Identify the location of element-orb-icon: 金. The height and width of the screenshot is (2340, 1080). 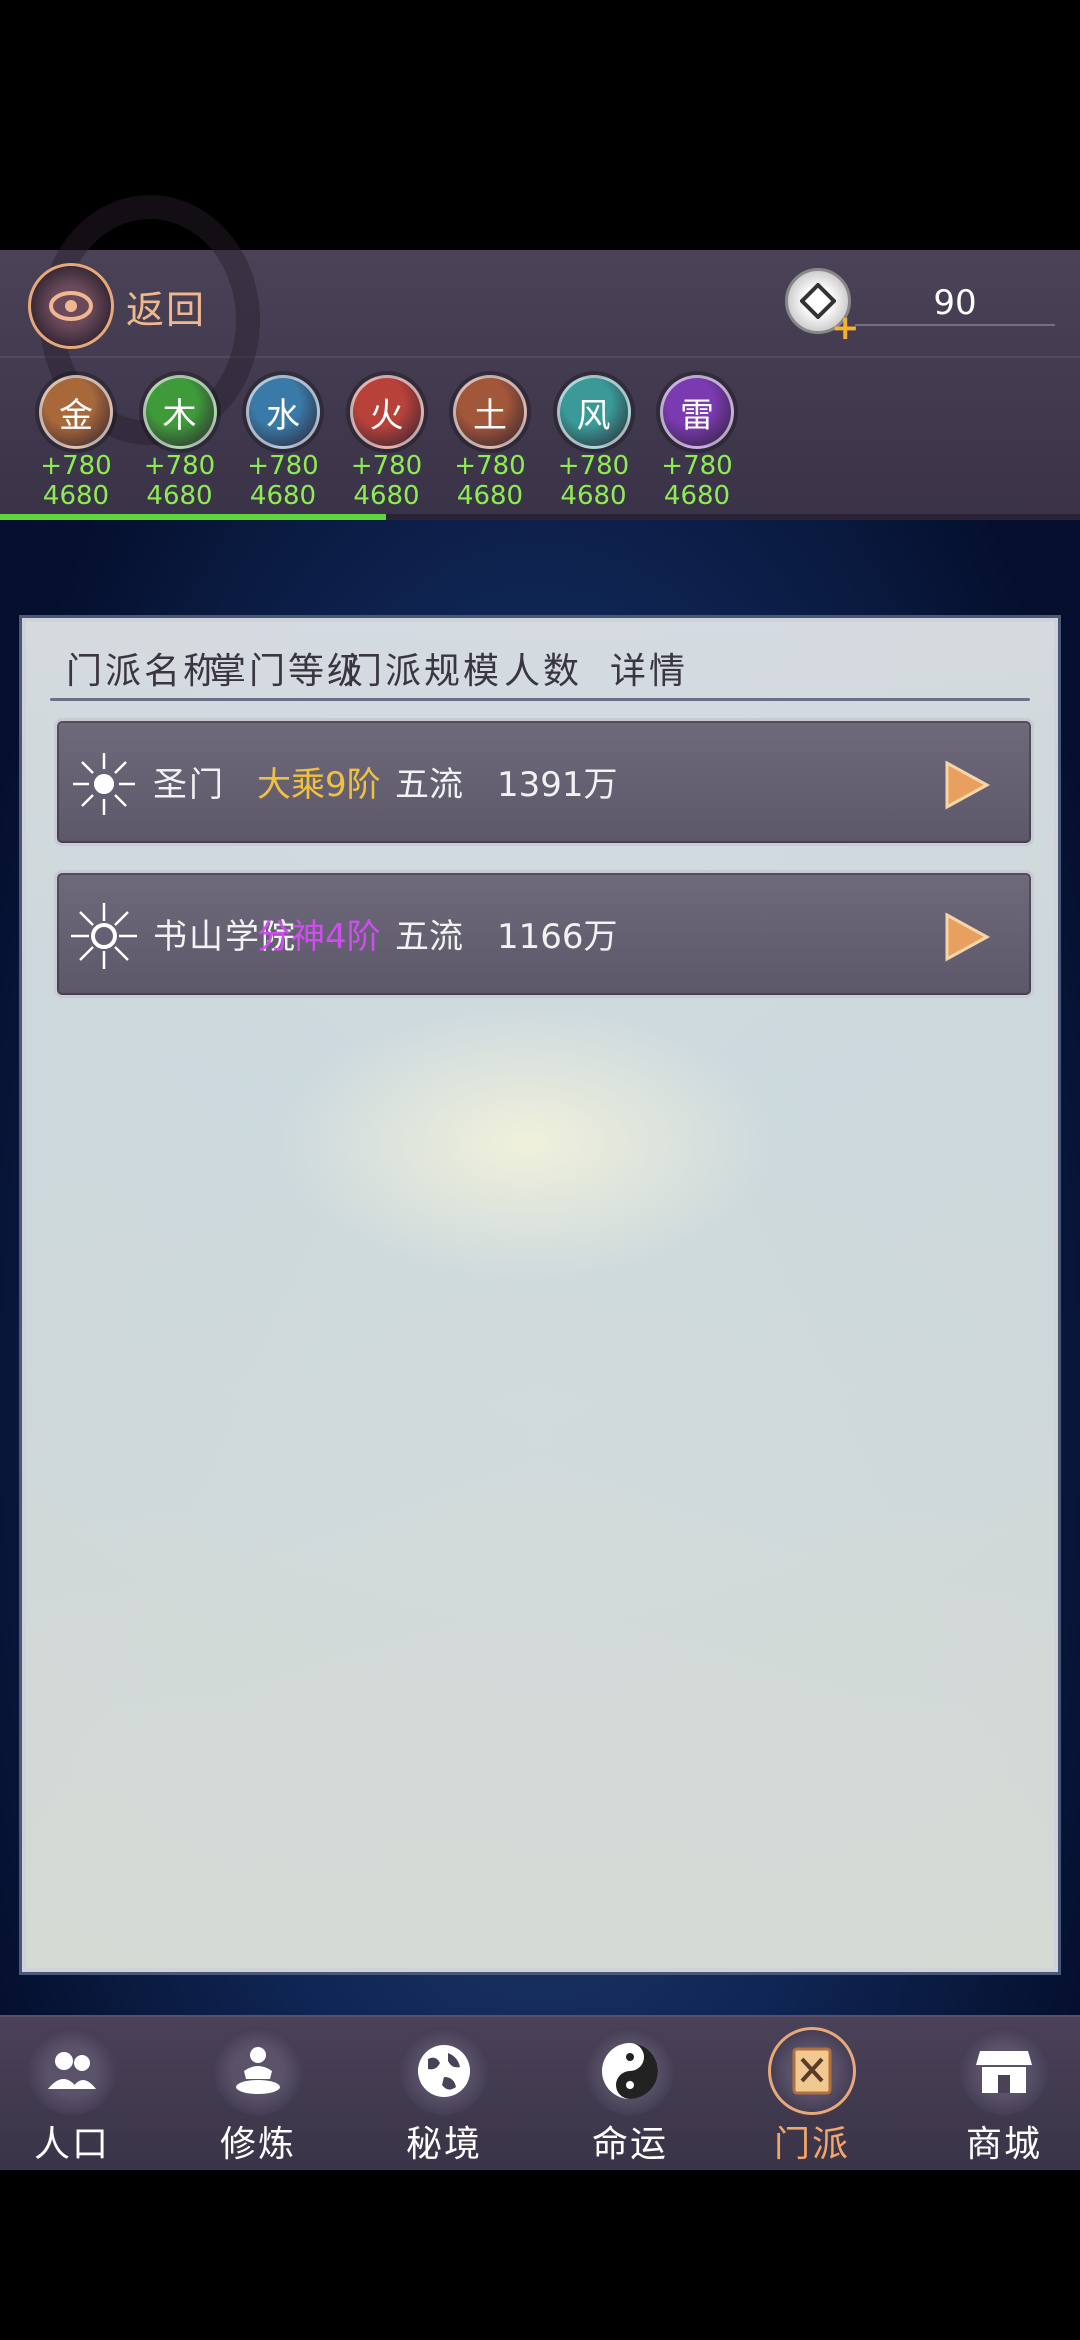
(76, 412).